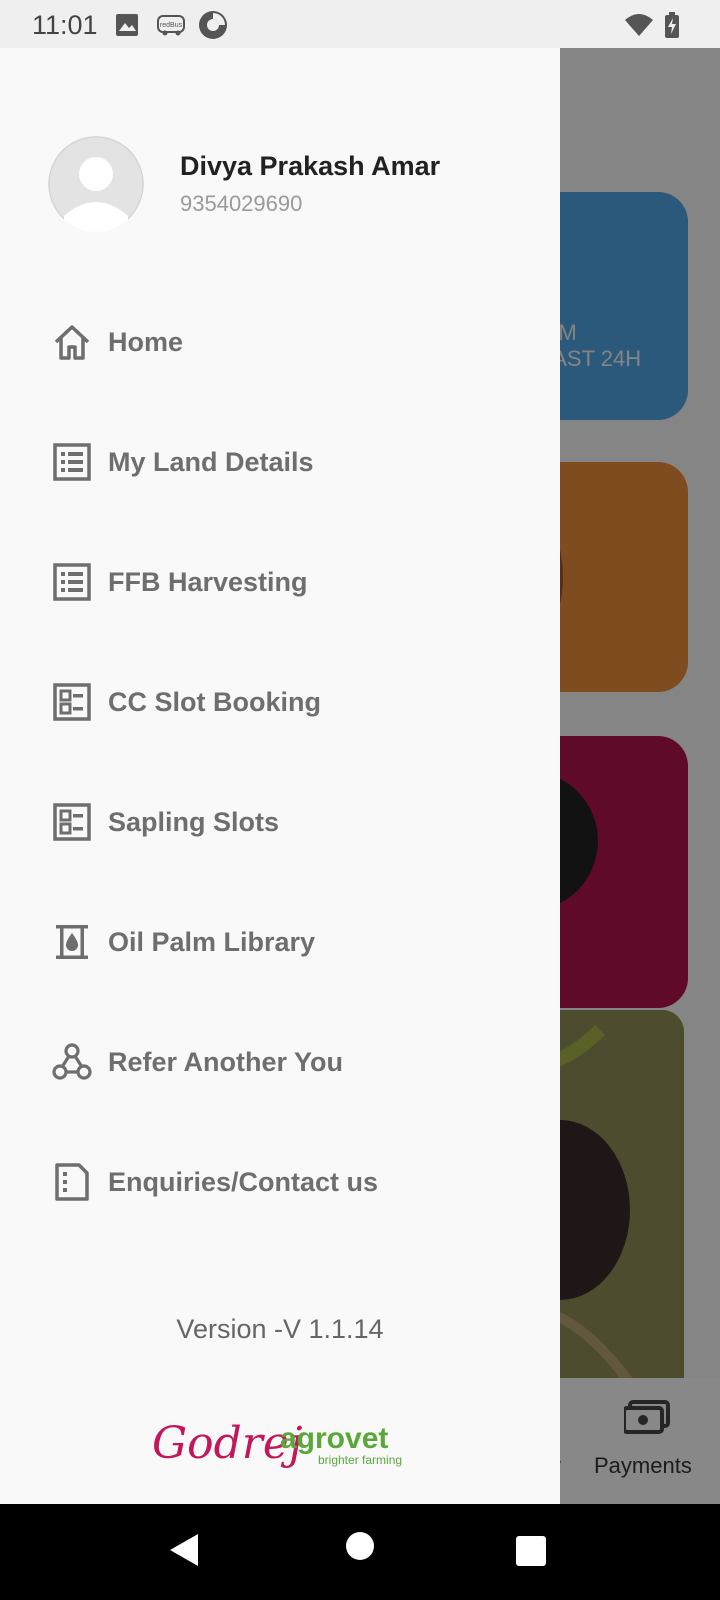  I want to click on avatar, so click(96, 184).